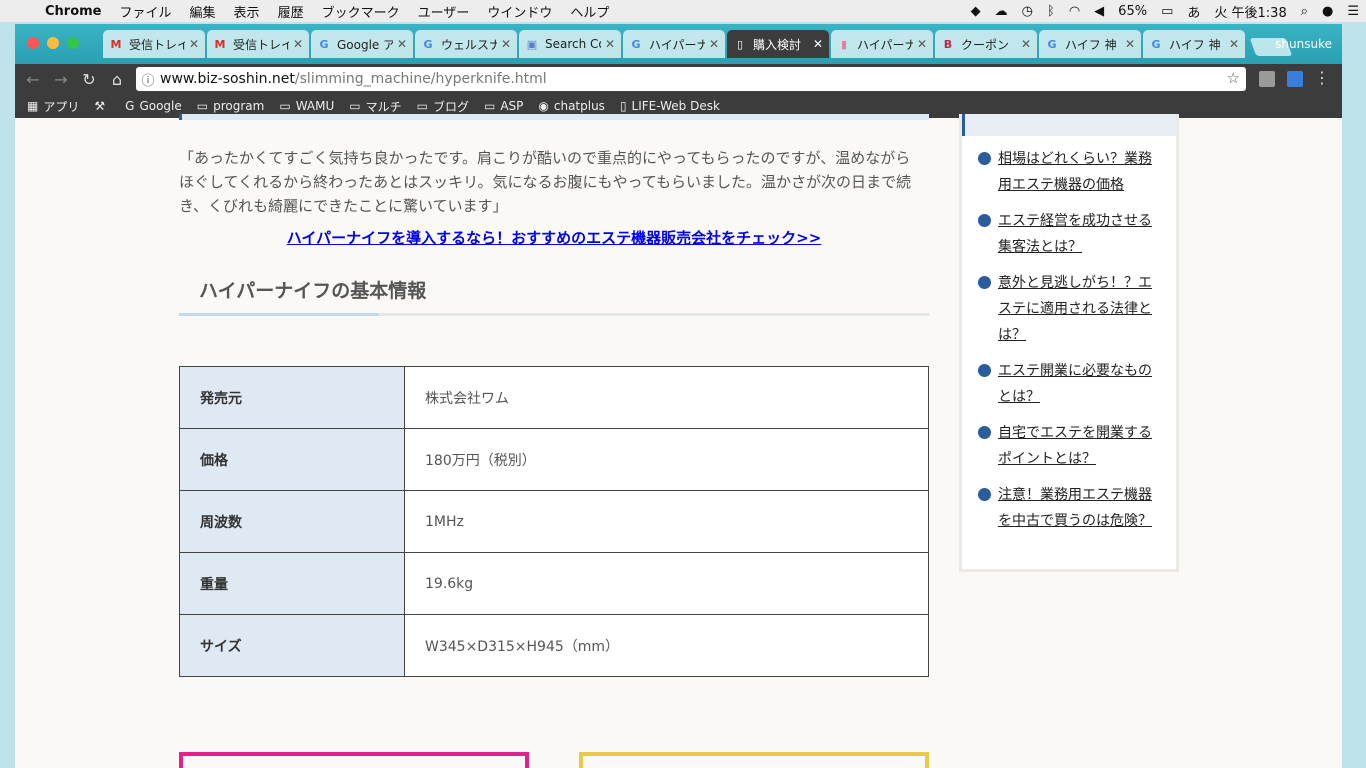  I want to click on bookmark-item: ▯ LIFE-Web Desk, so click(670, 106).